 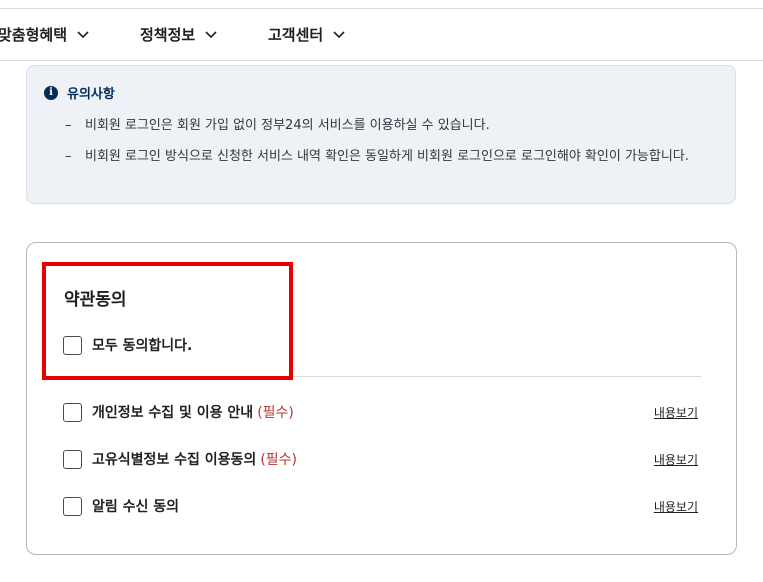 I want to click on terms-item-privacy: 개인정보 수집 및 이용 안내 (필수), so click(x=178, y=412).